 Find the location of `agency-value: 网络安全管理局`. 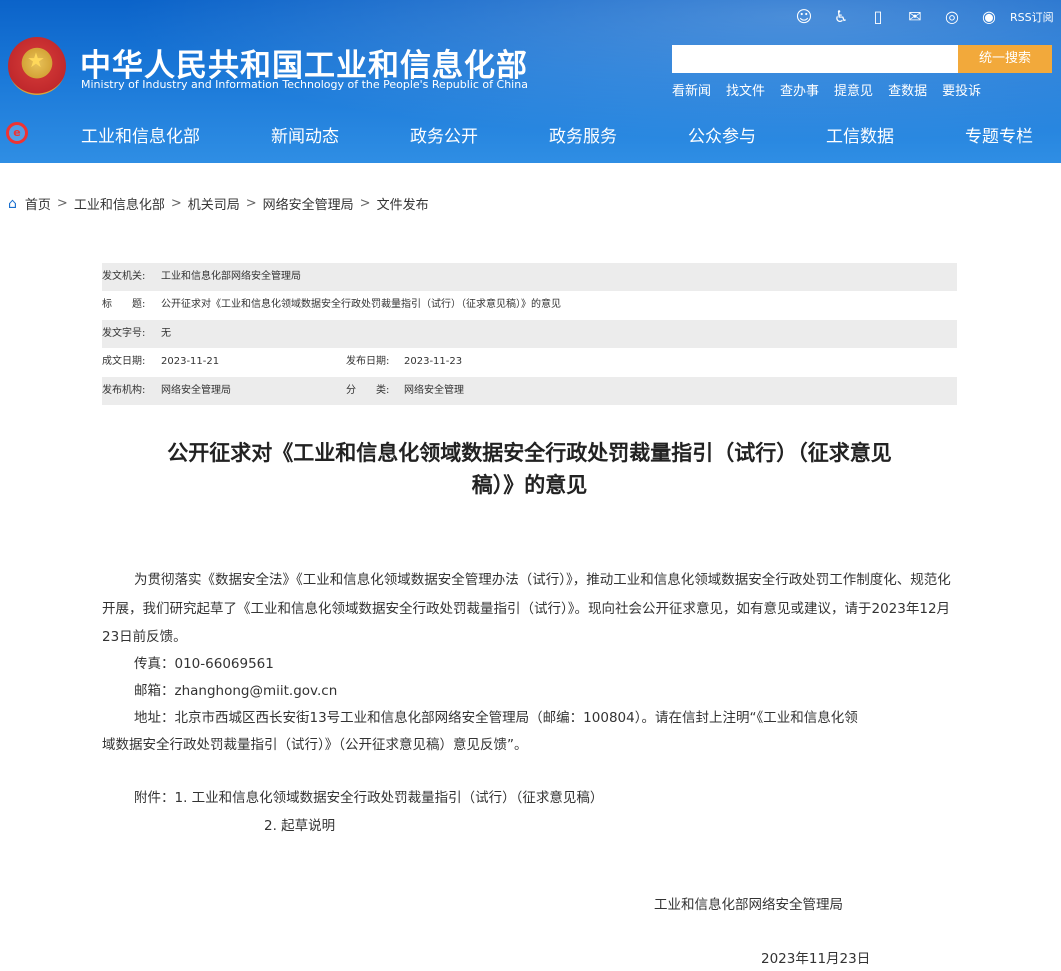

agency-value: 网络安全管理局 is located at coordinates (196, 390).